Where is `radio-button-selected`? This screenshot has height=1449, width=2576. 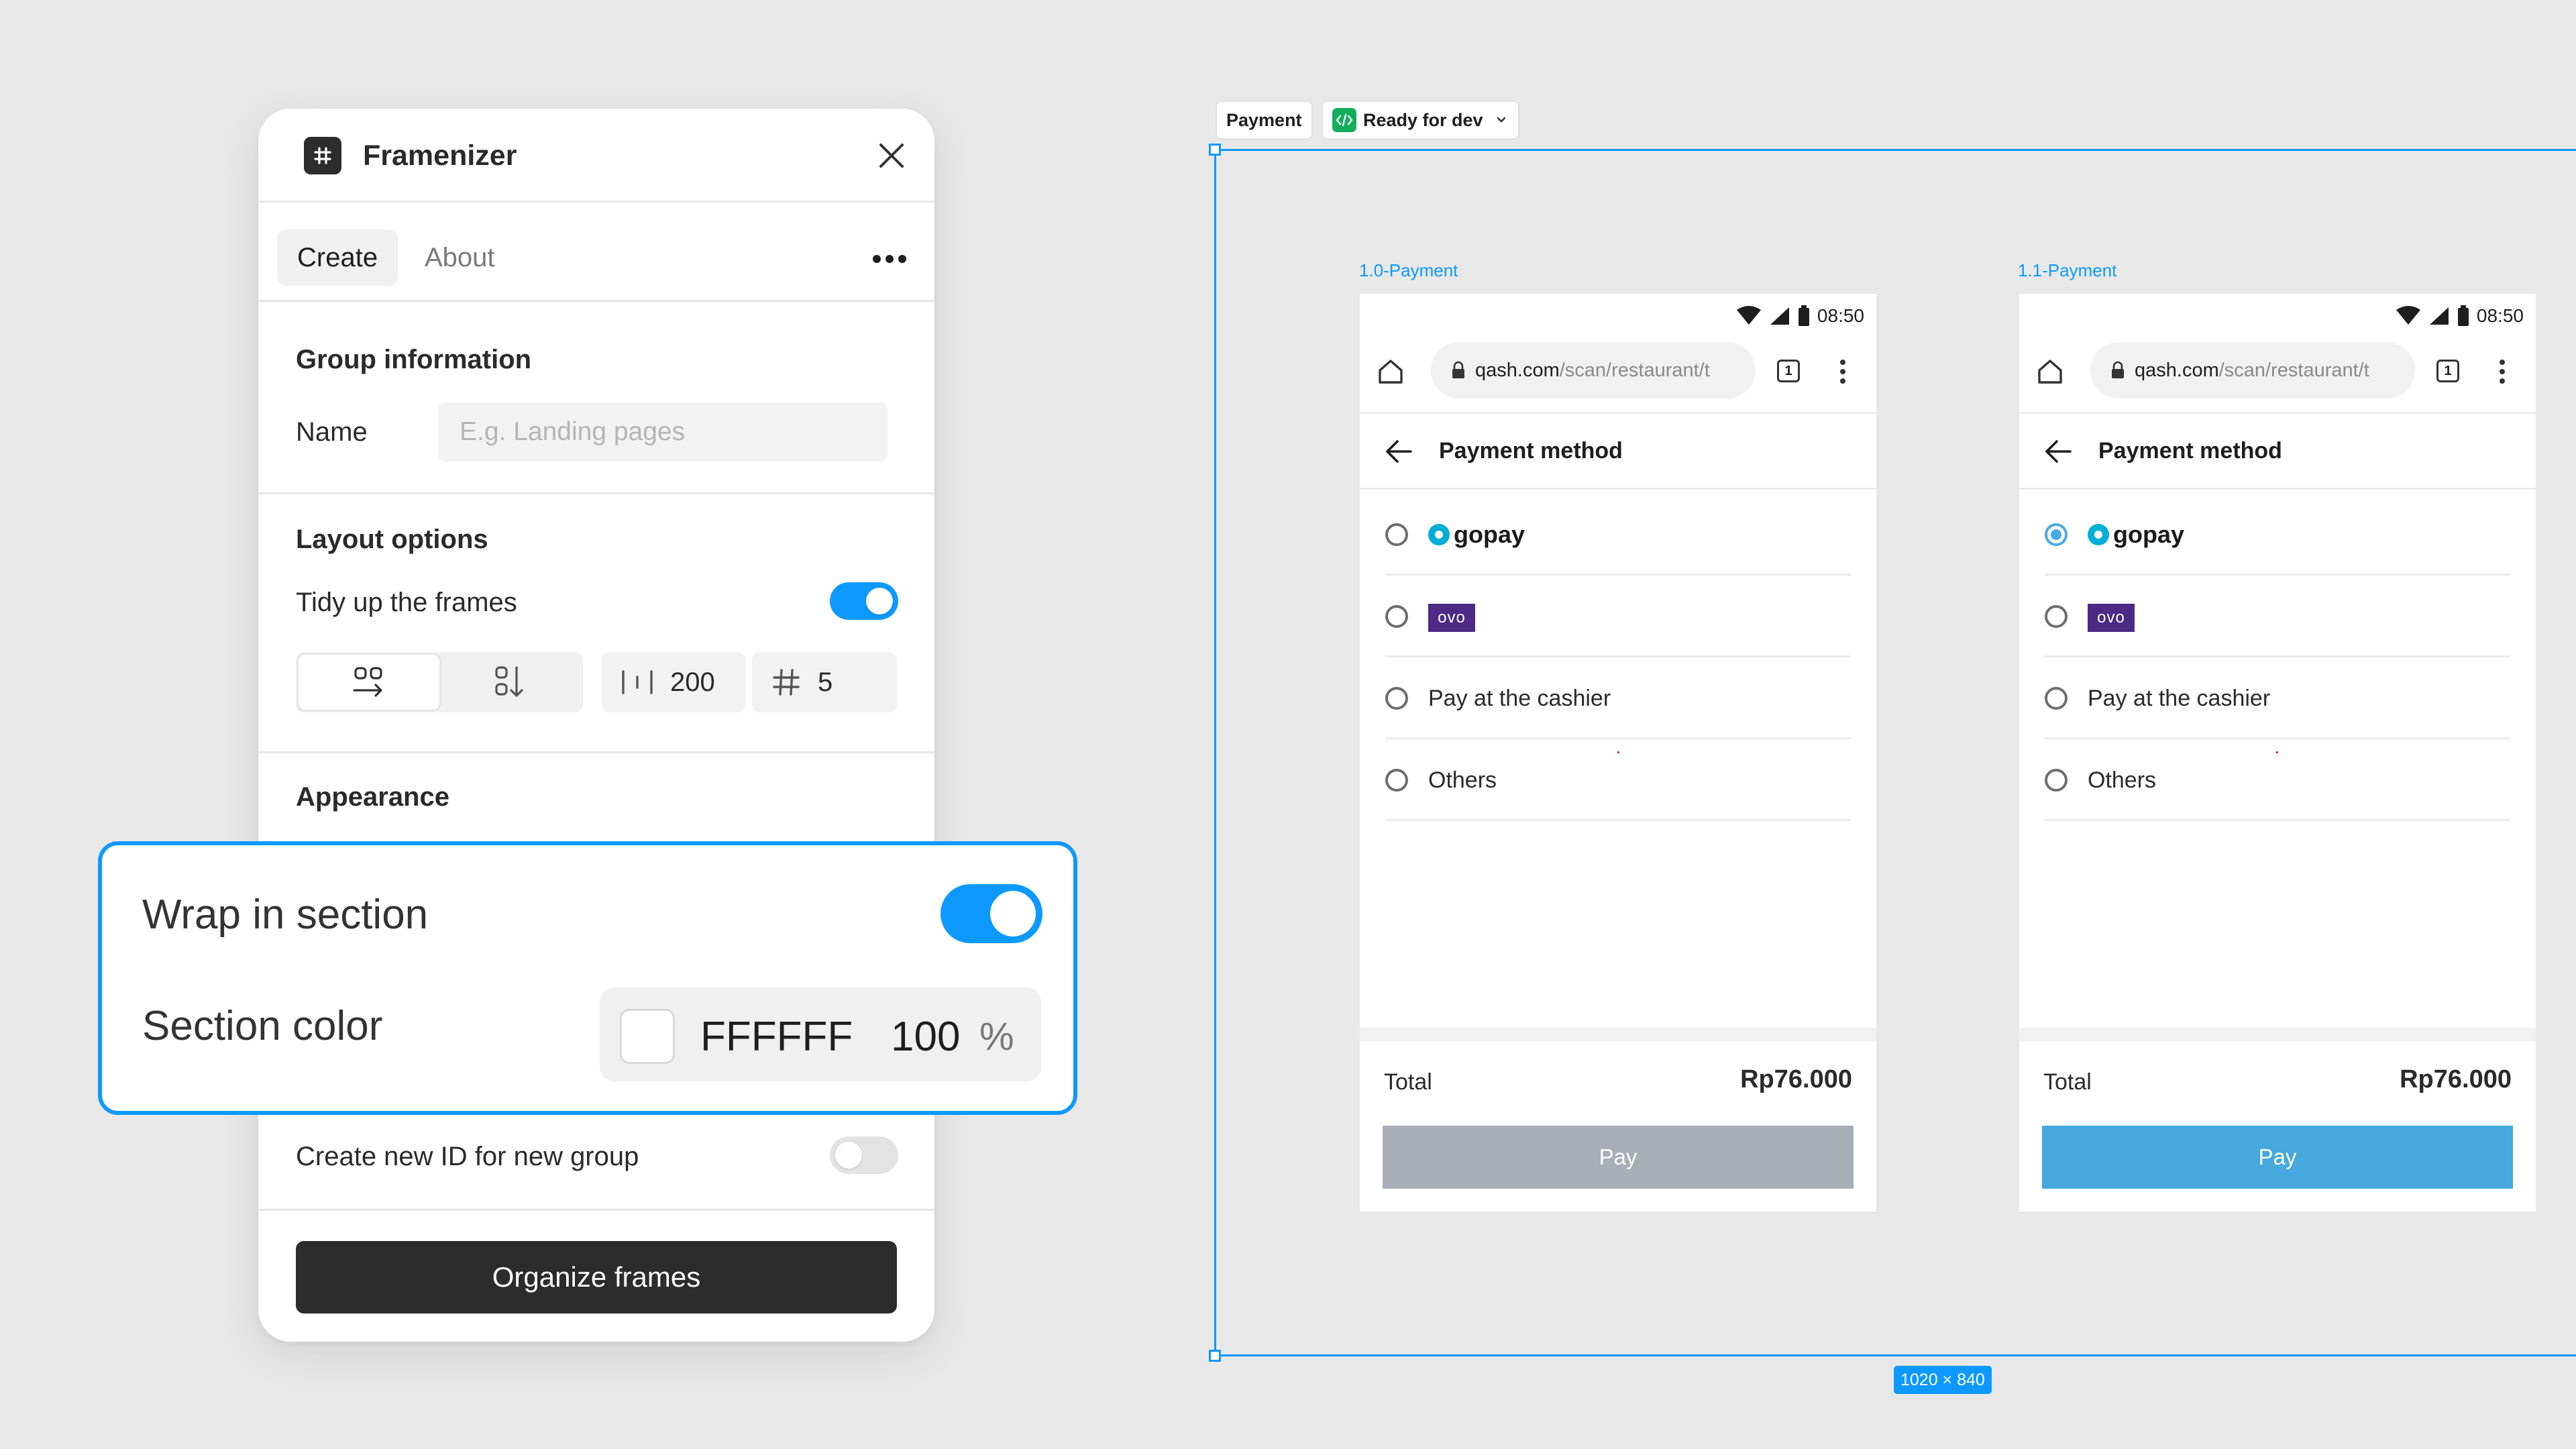
radio-button-selected is located at coordinates (2056, 534).